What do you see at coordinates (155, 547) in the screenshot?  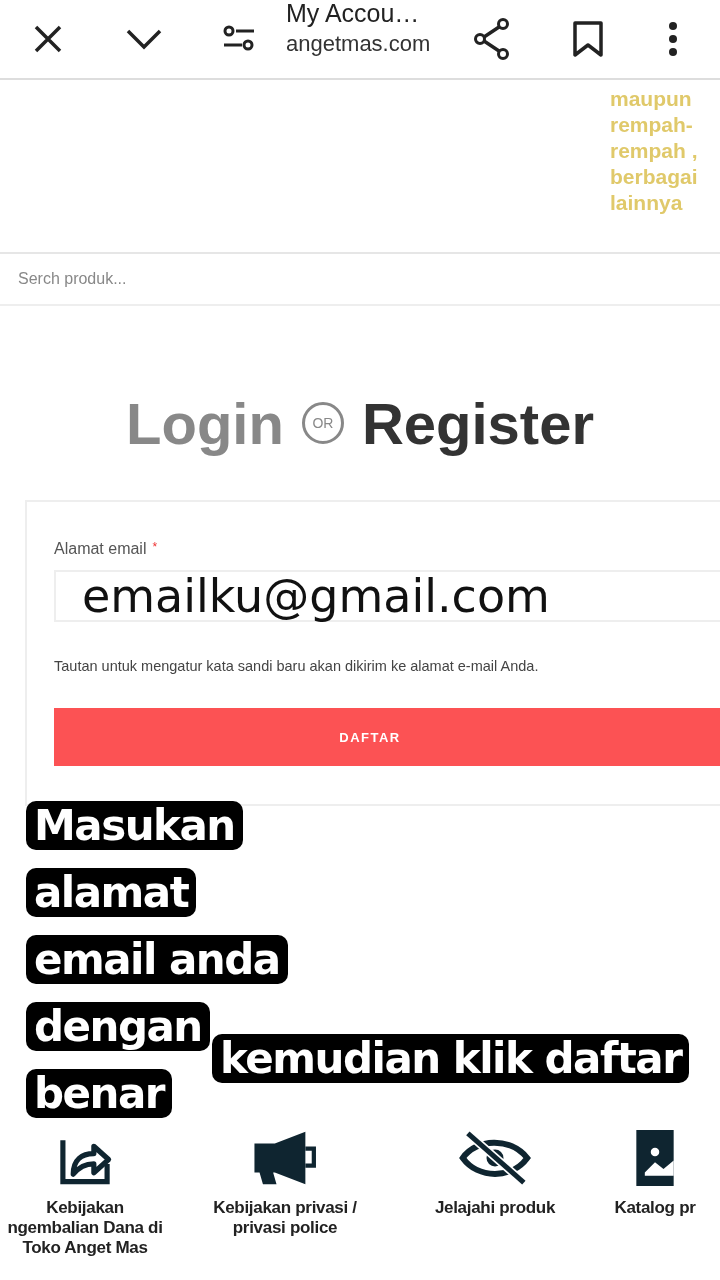 I see `required-mark: *` at bounding box center [155, 547].